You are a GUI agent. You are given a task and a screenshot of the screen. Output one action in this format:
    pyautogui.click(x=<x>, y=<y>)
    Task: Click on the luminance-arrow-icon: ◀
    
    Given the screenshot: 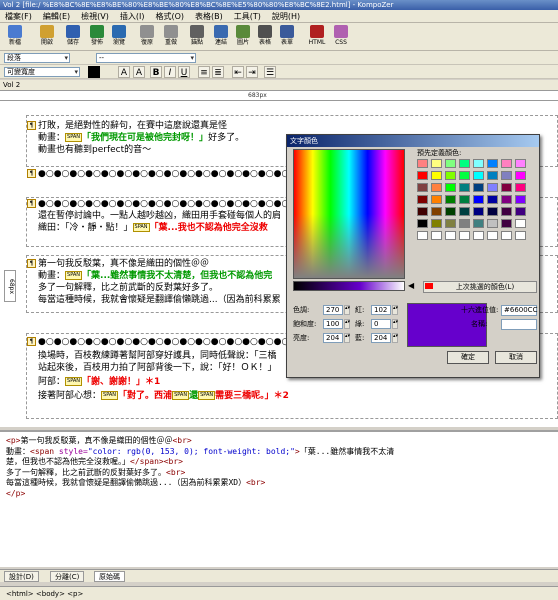 What is the action you would take?
    pyautogui.click(x=411, y=285)
    